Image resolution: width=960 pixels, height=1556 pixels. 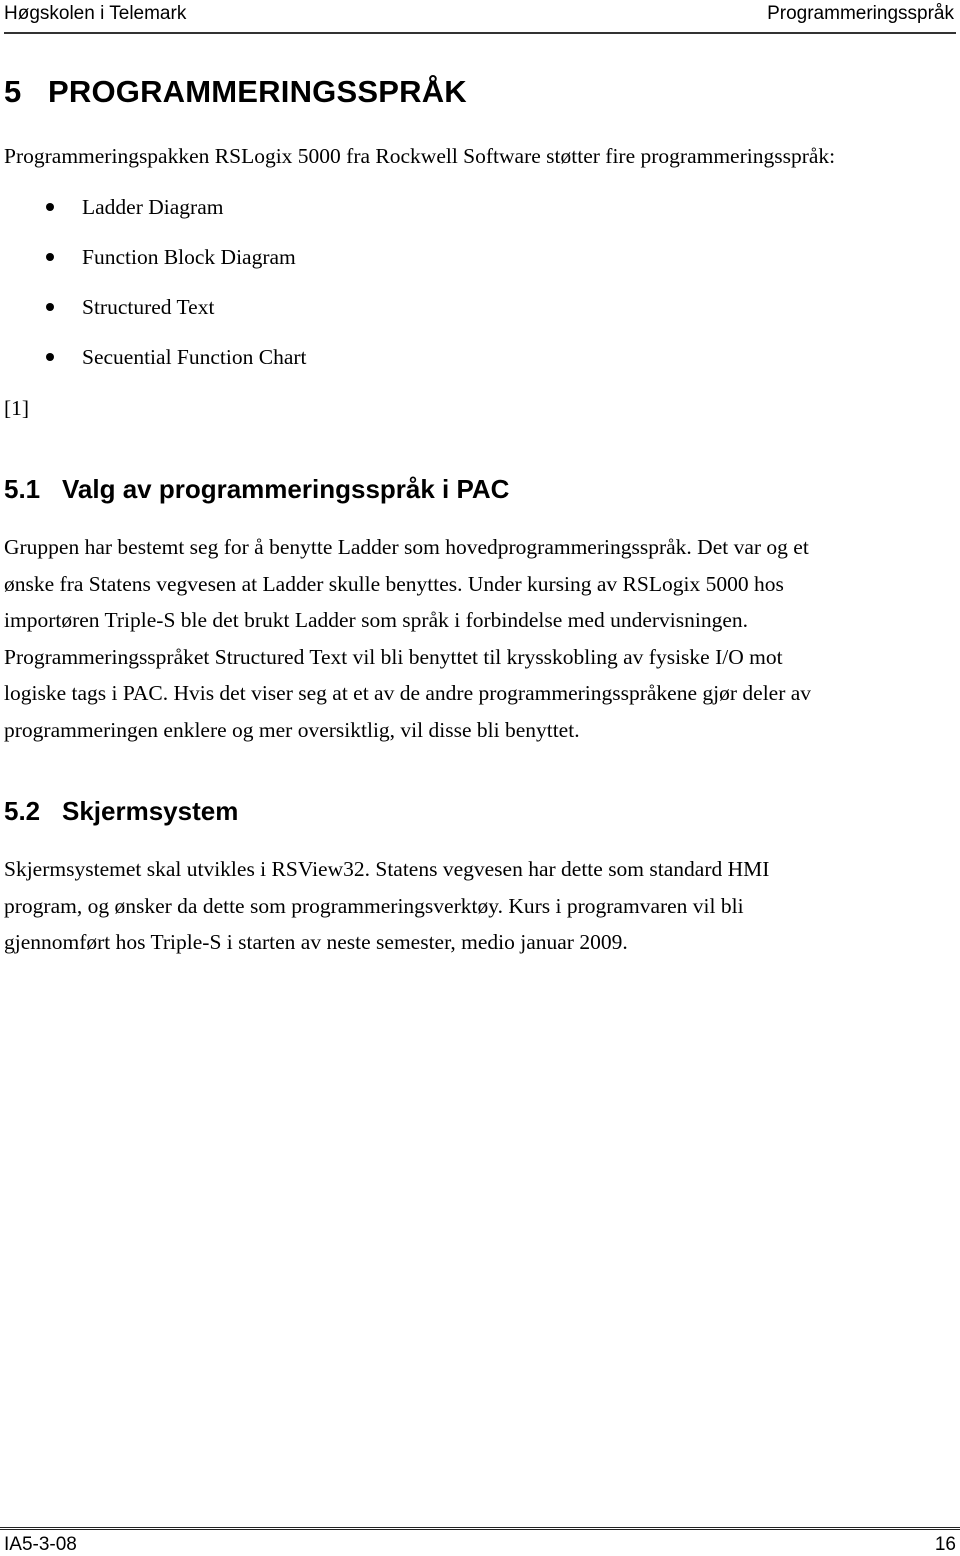 I want to click on section-heading-5-1: 5.1 Valg av programmeringsspråk i PAC, so click(x=256, y=489).